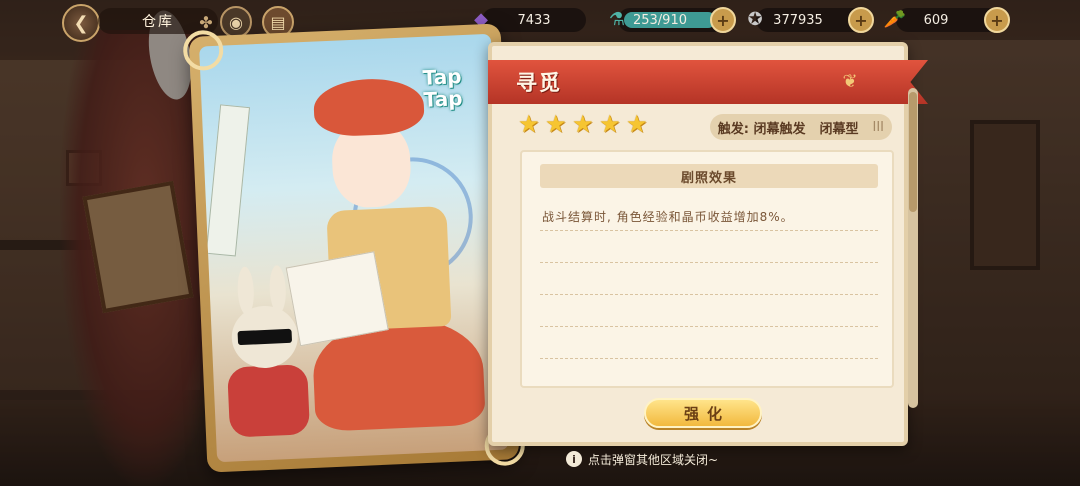 This screenshot has height=486, width=1080. I want to click on banner-decoration, so click(228, 180).